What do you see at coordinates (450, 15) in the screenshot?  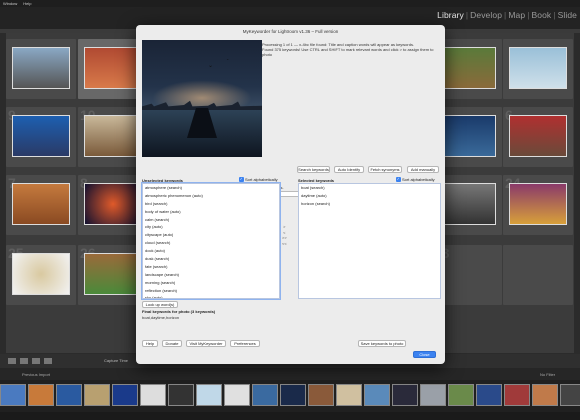 I see `module-library: Library` at bounding box center [450, 15].